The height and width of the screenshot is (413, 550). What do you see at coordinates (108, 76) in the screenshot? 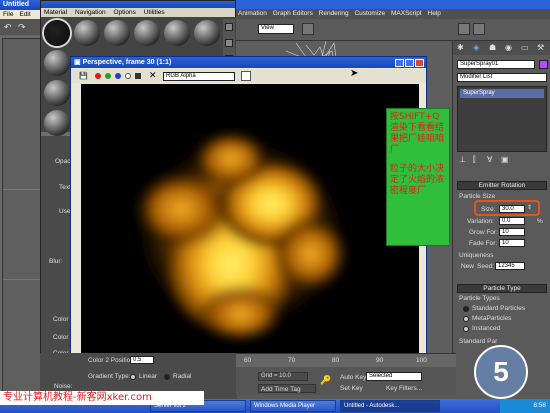
I see `green-channel-icon` at bounding box center [108, 76].